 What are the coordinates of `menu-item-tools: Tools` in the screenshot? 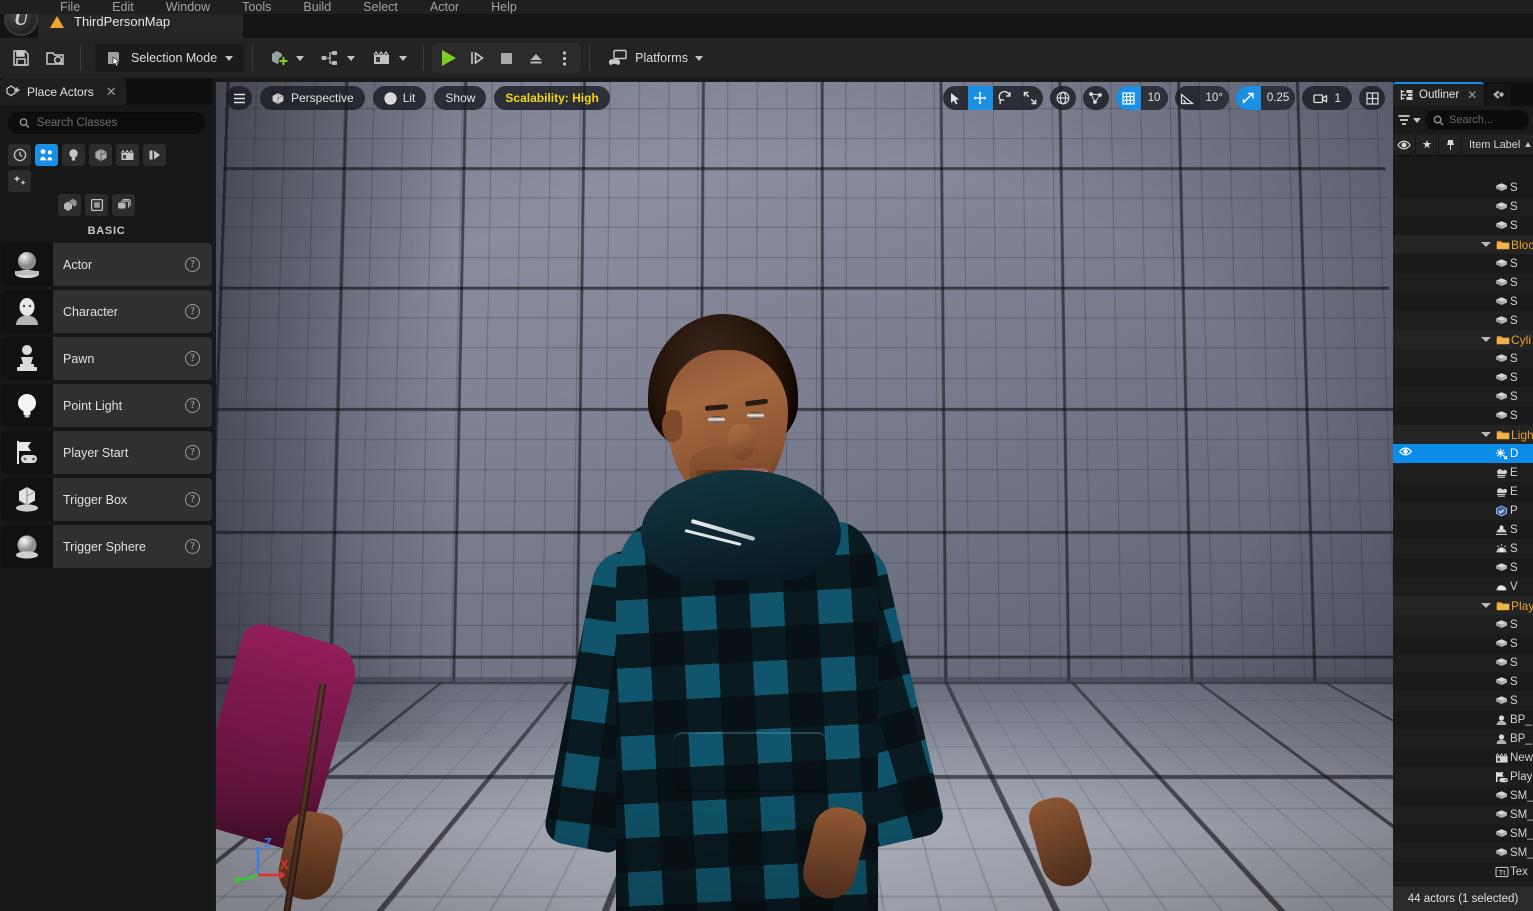 It's located at (256, 7).